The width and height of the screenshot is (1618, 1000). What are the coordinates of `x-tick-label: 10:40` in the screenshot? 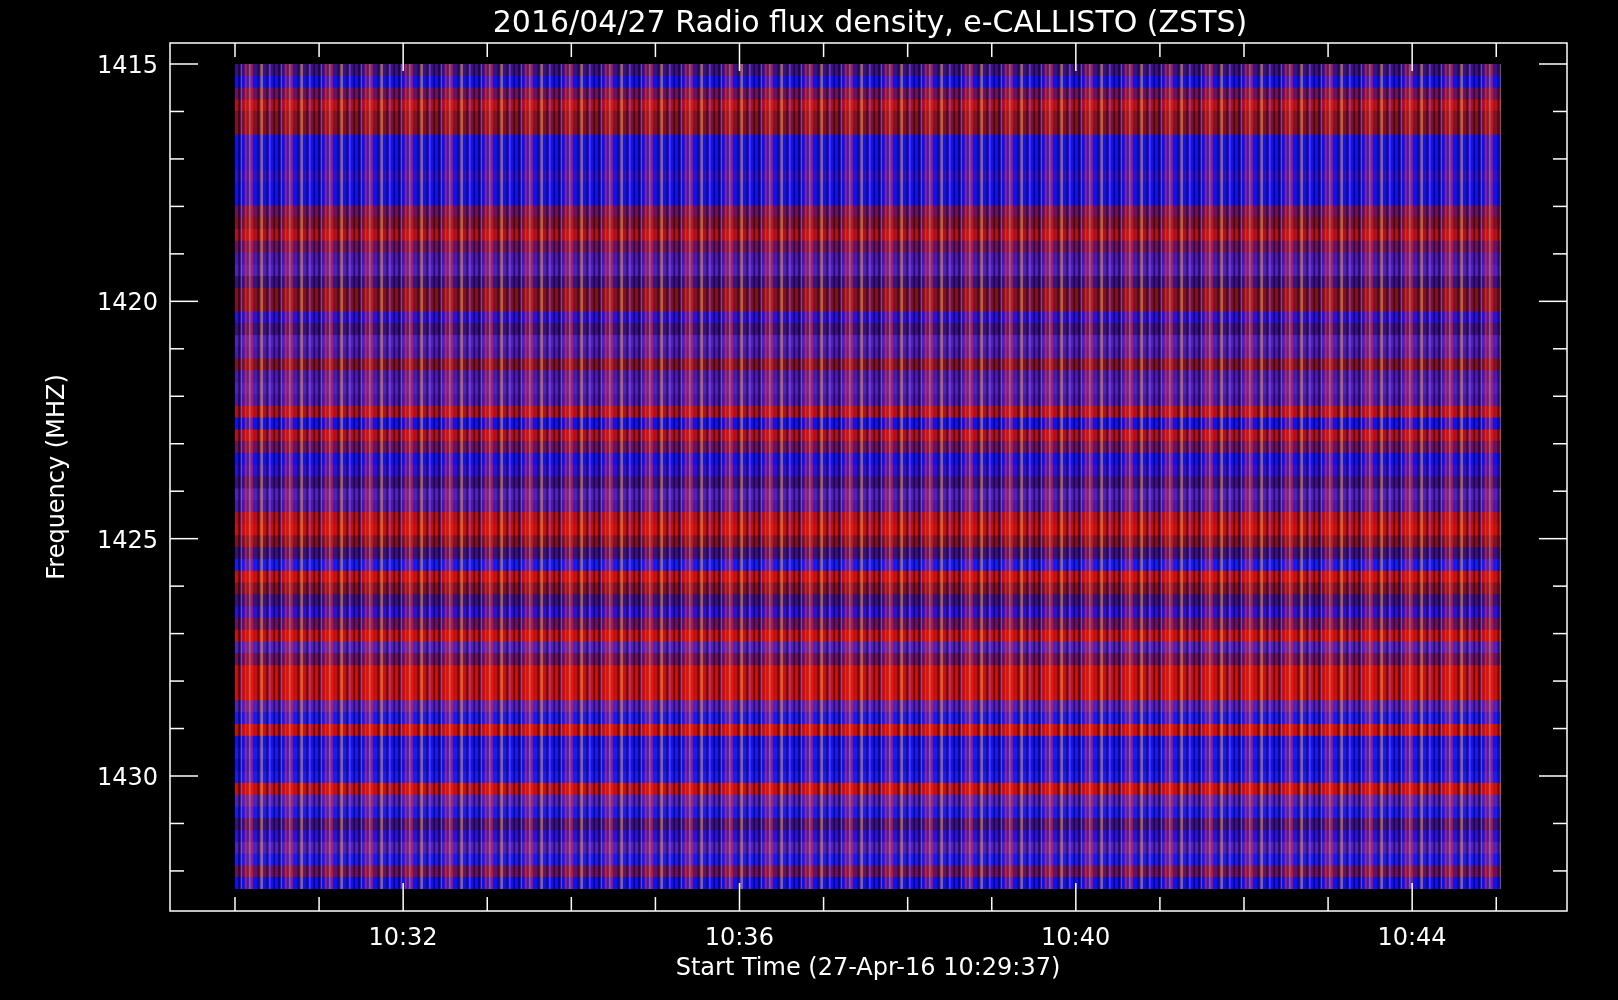 It's located at (1076, 937).